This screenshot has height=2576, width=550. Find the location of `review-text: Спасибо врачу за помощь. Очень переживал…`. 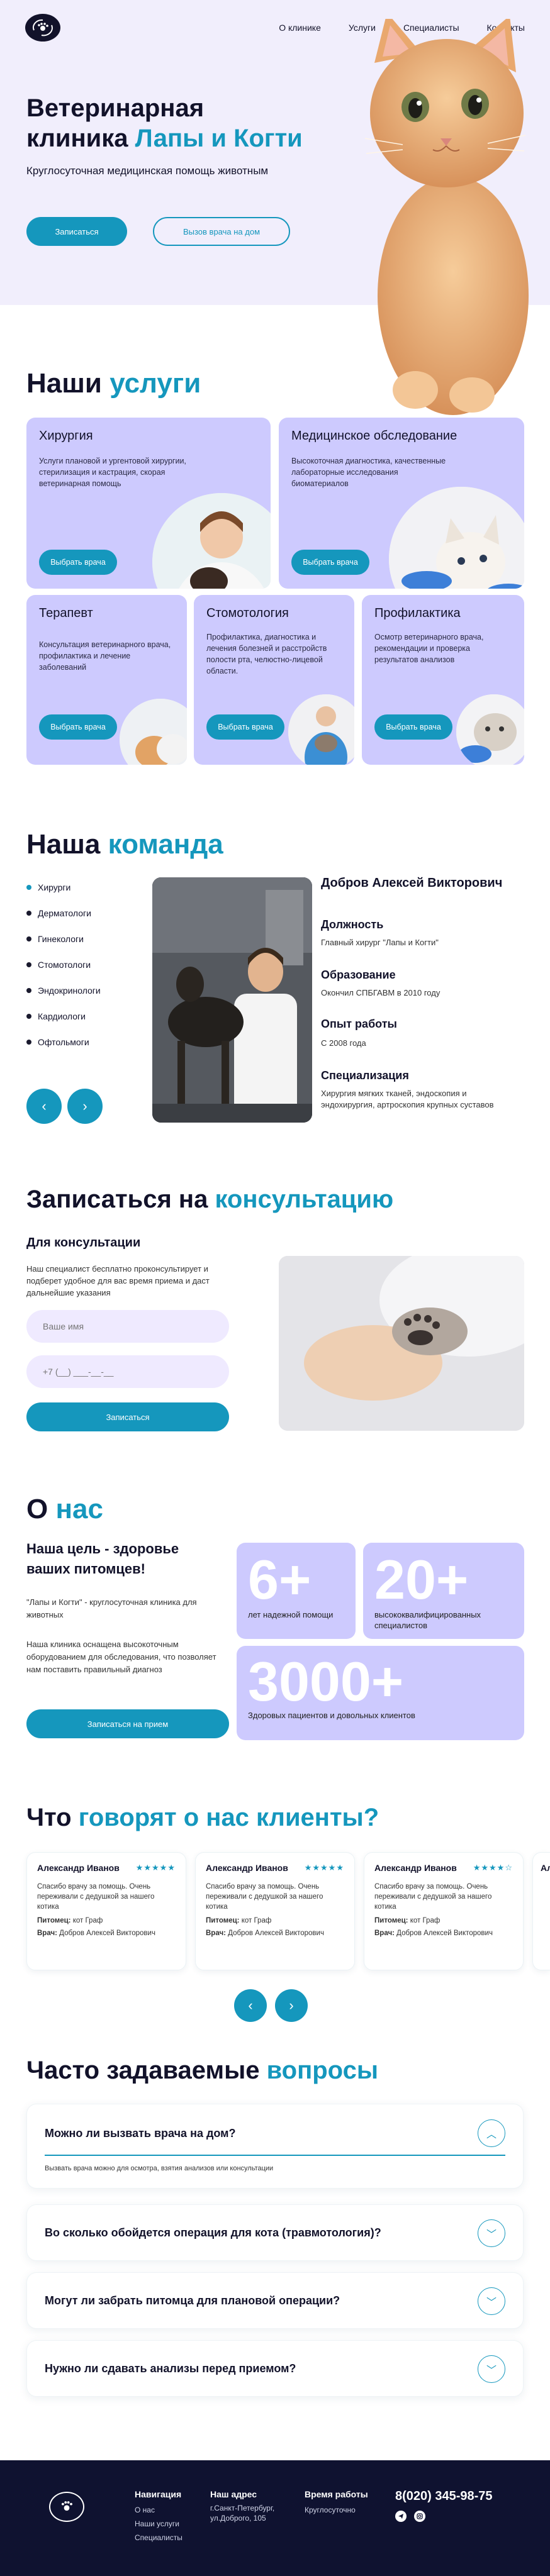

review-text: Спасибо врачу за помощь. Очень переживал… is located at coordinates (433, 1897).